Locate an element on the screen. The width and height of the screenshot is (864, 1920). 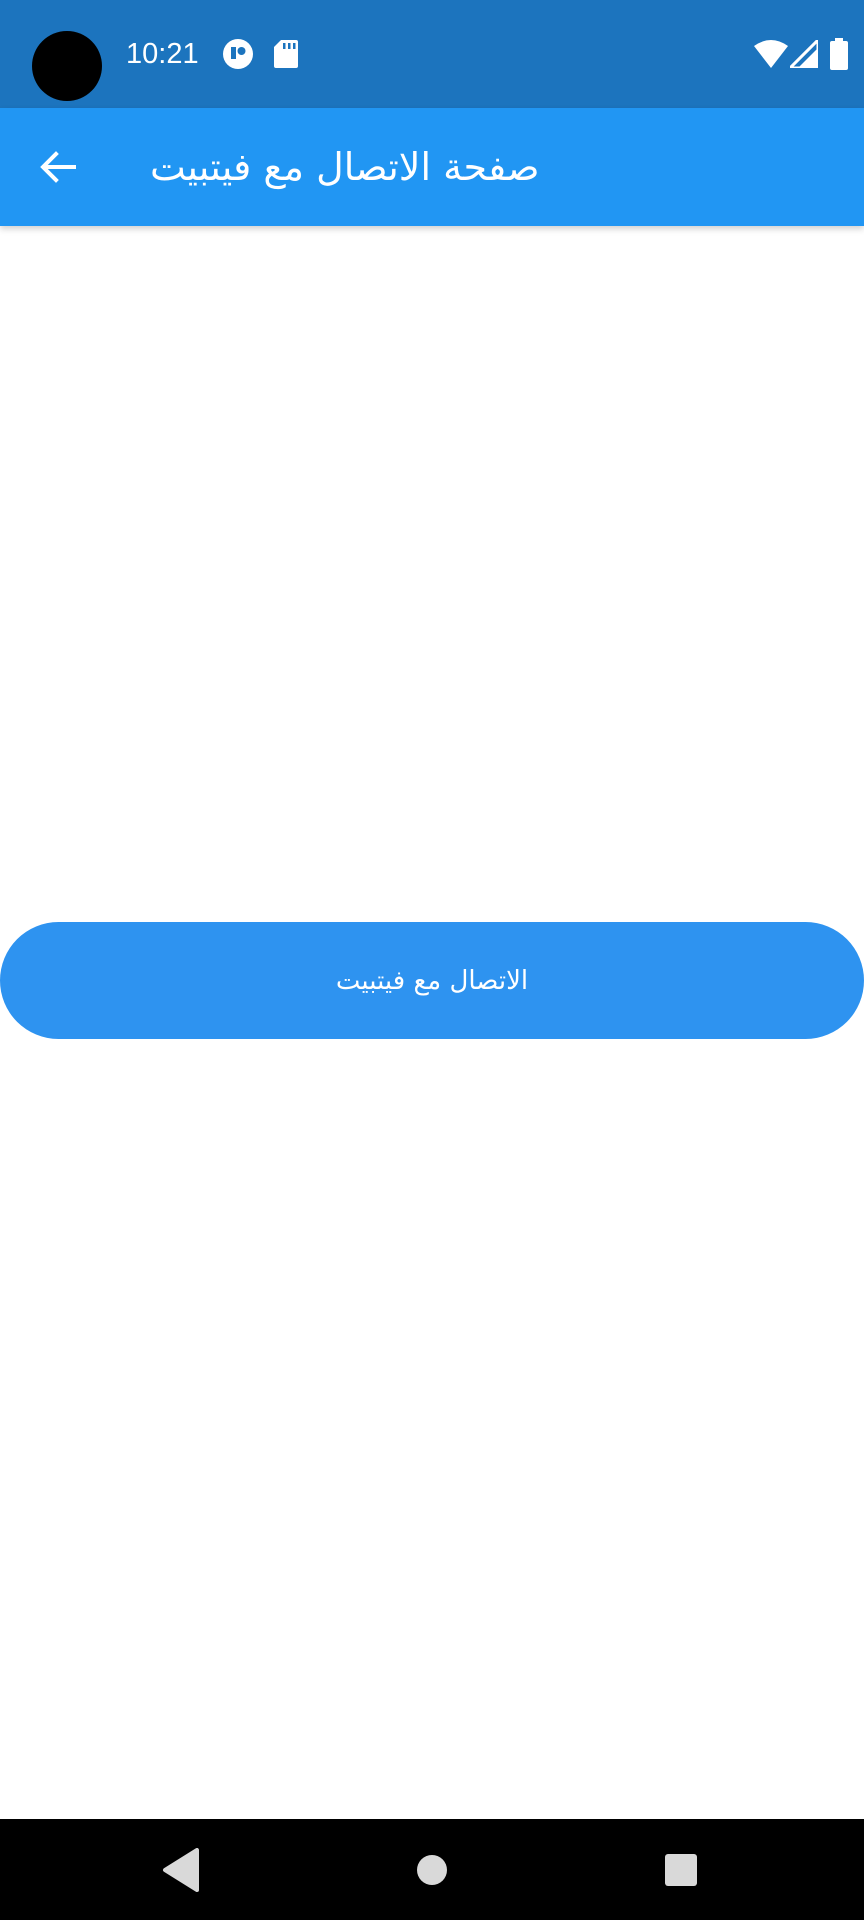
wifi-icon is located at coordinates (771, 54).